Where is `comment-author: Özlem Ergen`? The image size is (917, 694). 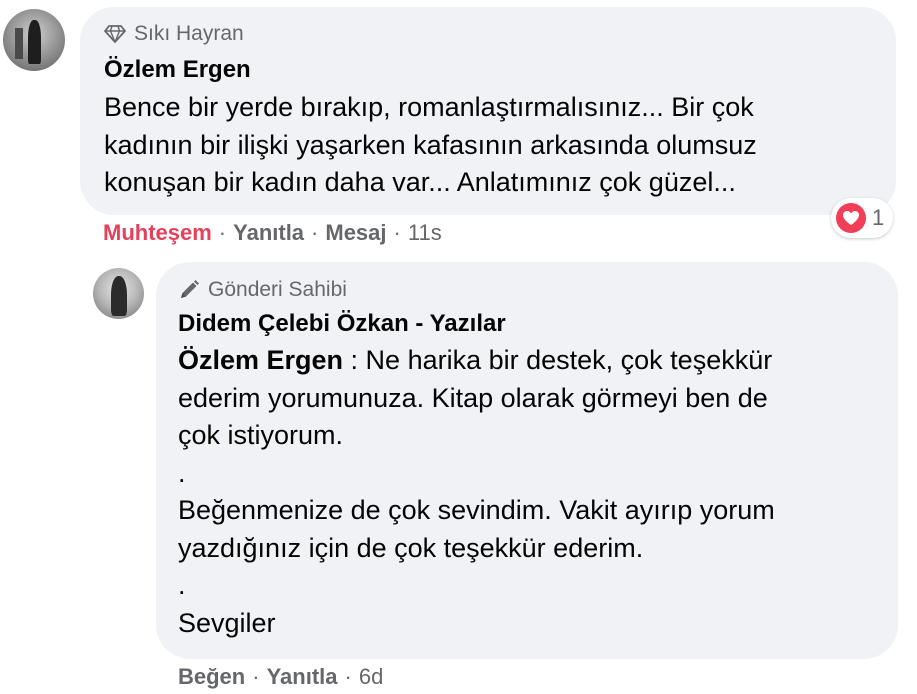
comment-author: Özlem Ergen is located at coordinates (177, 70).